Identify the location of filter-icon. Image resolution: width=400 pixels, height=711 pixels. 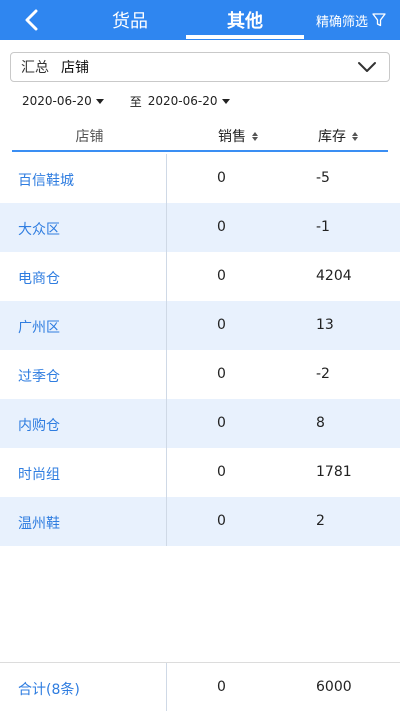
(379, 20).